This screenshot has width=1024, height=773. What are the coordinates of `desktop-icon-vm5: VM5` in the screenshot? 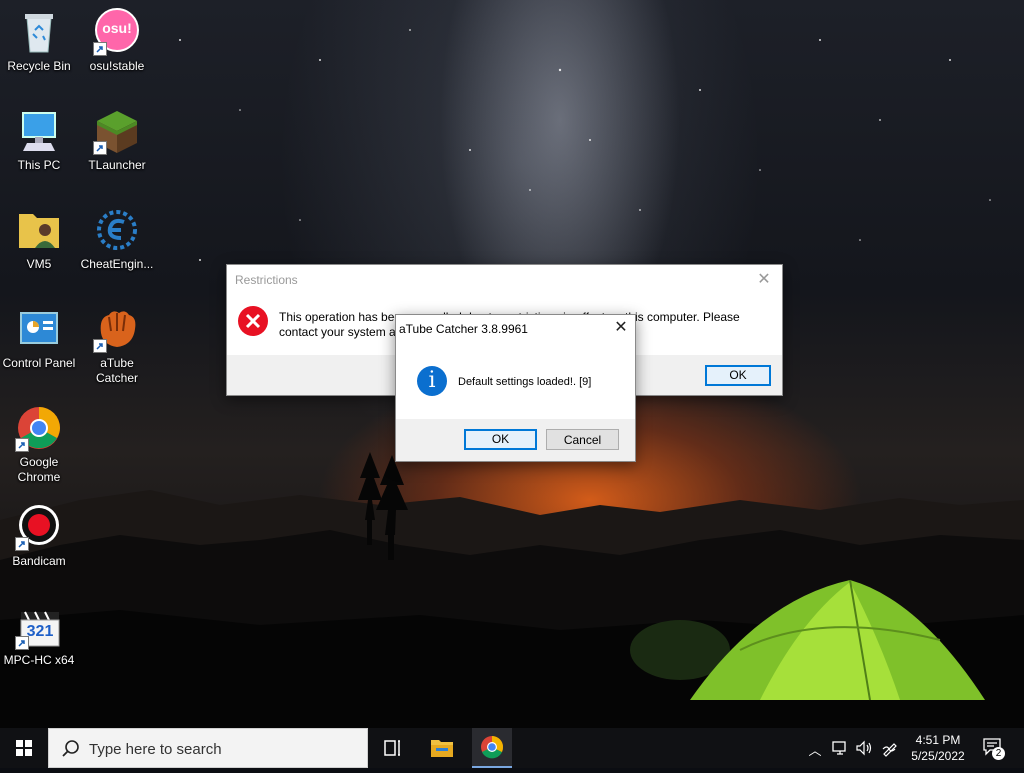 It's located at (39, 239).